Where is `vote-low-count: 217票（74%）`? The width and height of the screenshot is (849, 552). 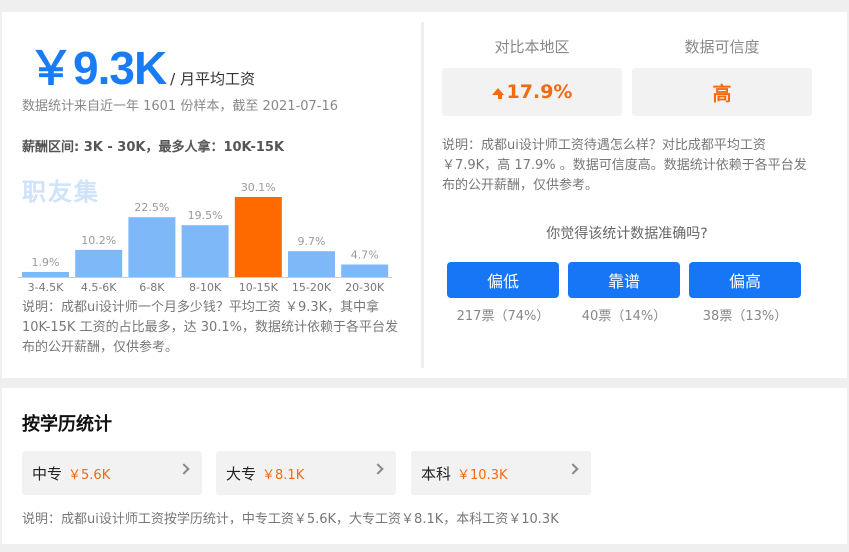
vote-low-count: 217票（74%） is located at coordinates (503, 316).